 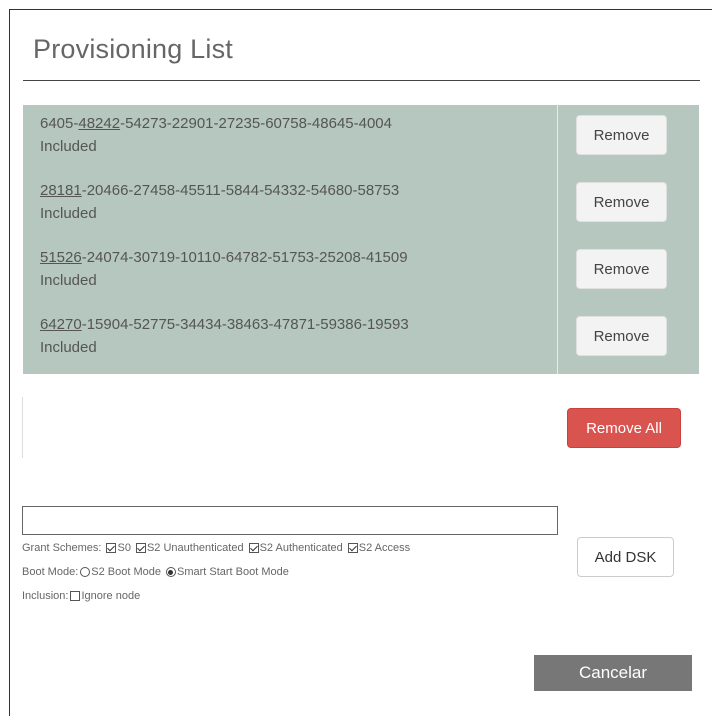 What do you see at coordinates (301, 548) in the screenshot?
I see `s2-authenticated-label: S2 Authenticated` at bounding box center [301, 548].